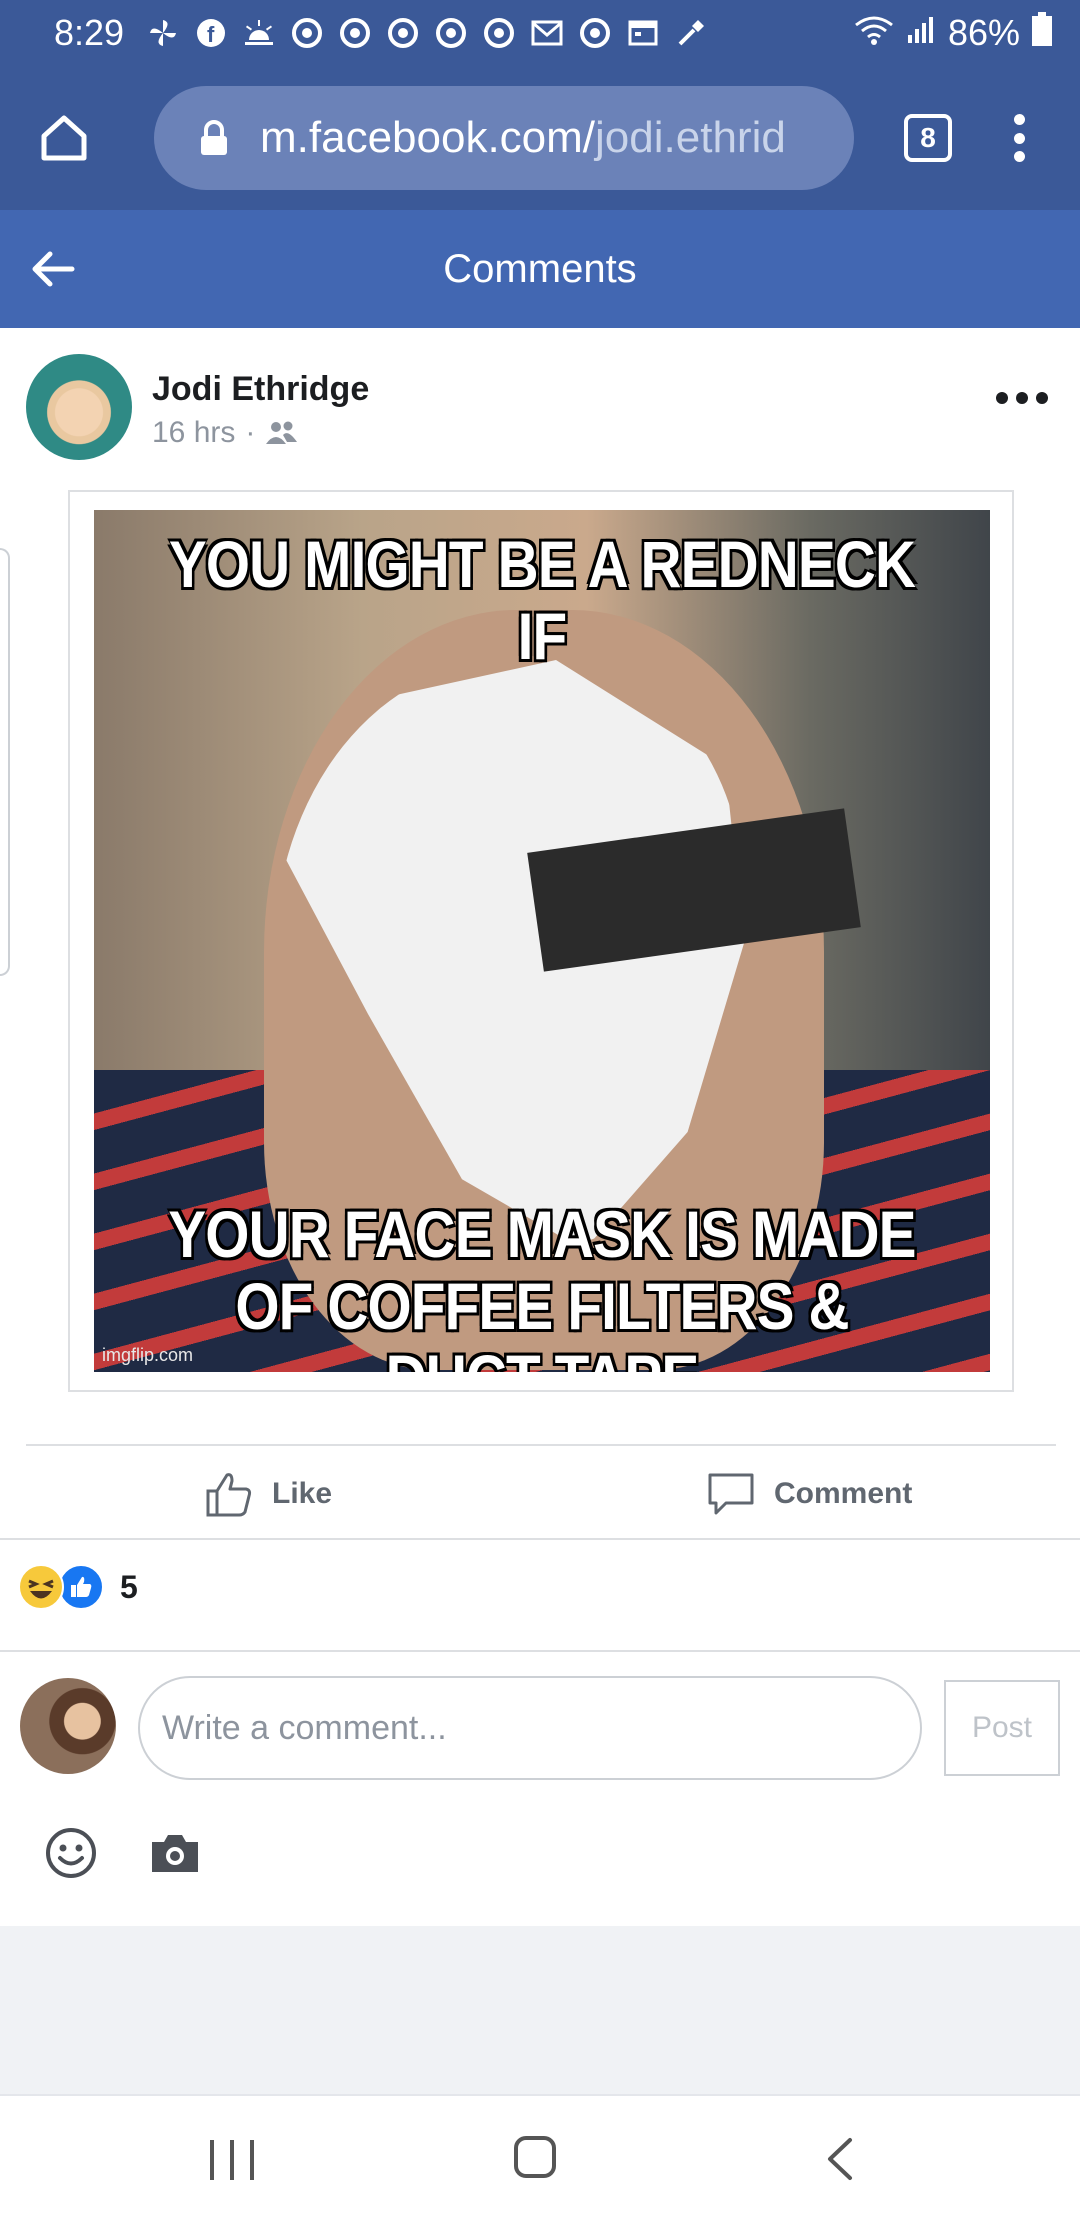 The height and width of the screenshot is (2220, 1080). I want to click on side-panel-handle, so click(5, 762).